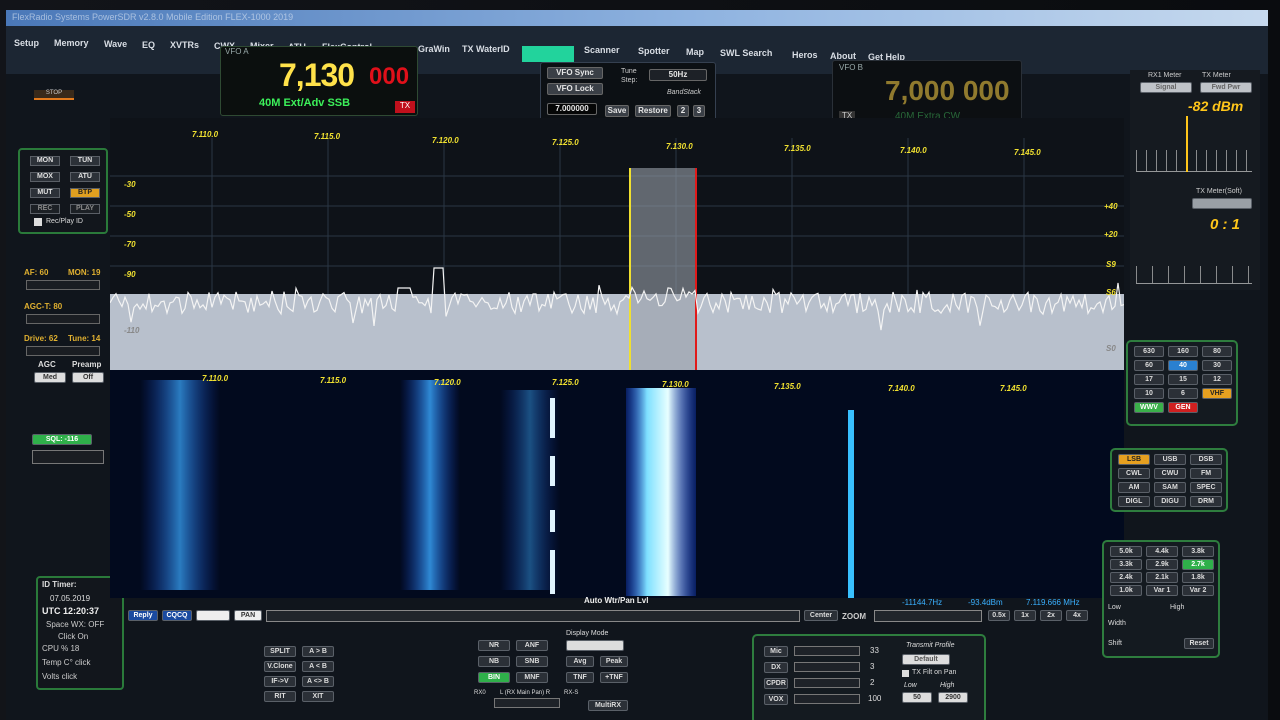 The width and height of the screenshot is (1280, 720). Describe the element at coordinates (608, 705) in the screenshot. I see `multirx-button: MultiRX` at that location.